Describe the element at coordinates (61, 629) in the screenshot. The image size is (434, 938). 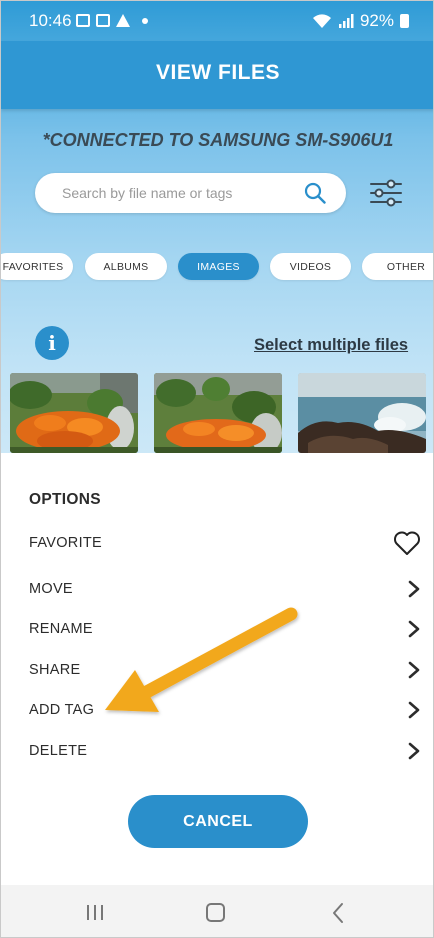
I see `option-label: RENAME` at that location.